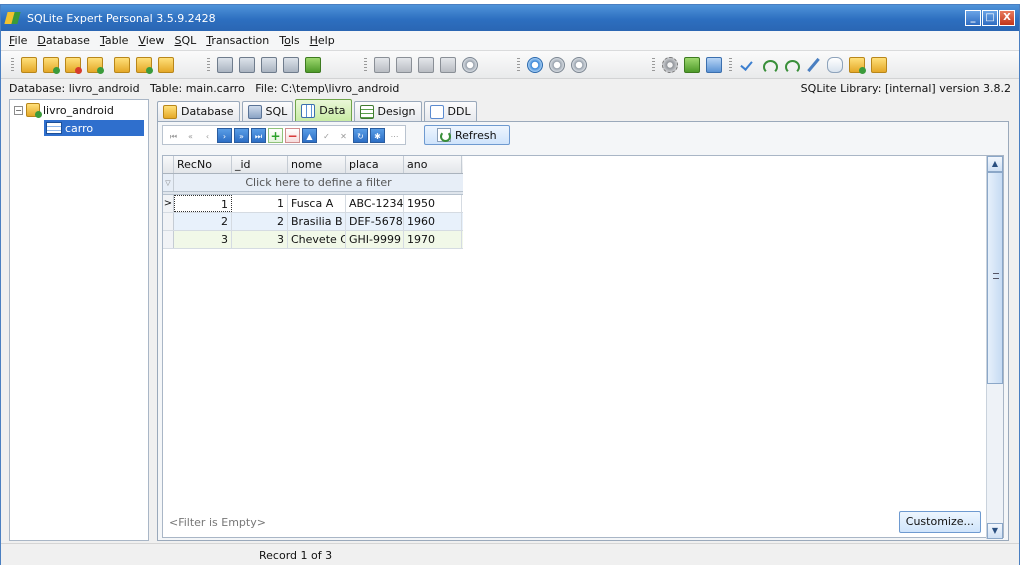 This screenshot has height=567, width=1024. I want to click on refresh-button: Refresh, so click(467, 135).